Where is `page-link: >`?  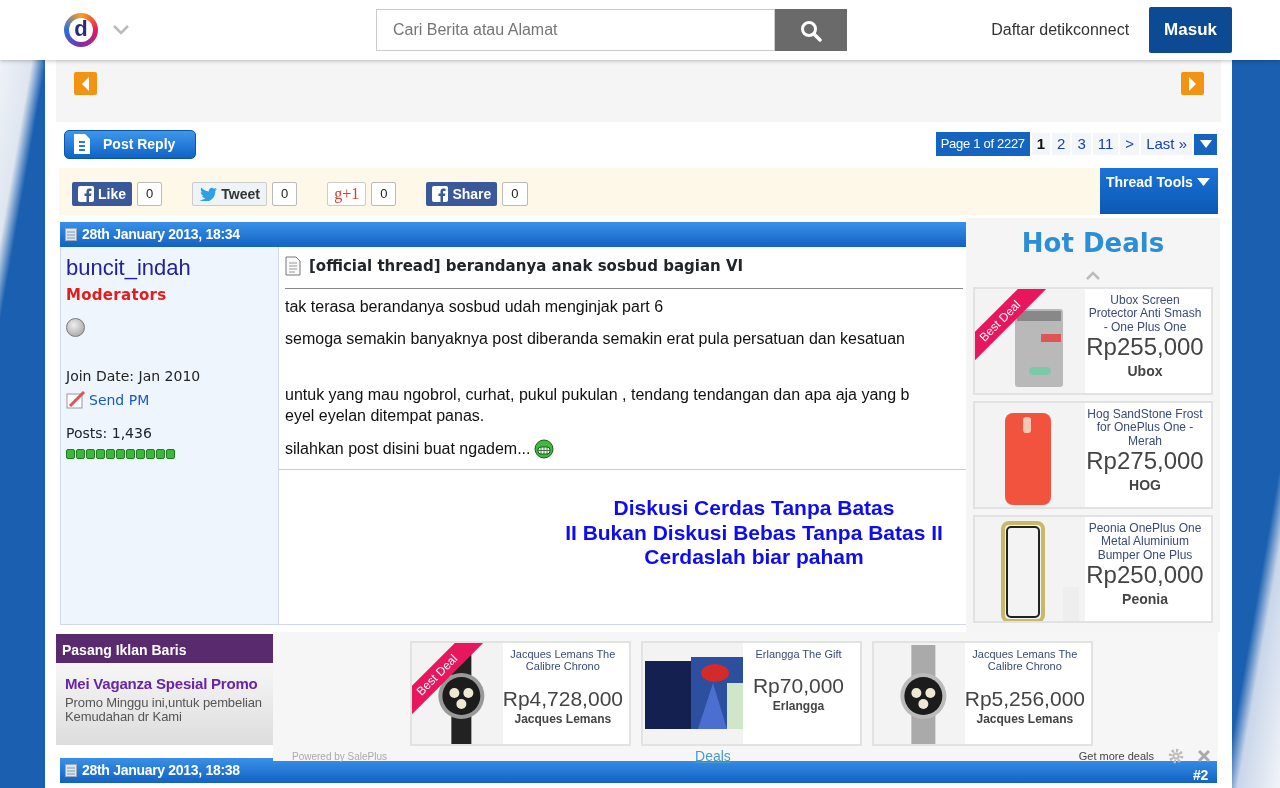
page-link: > is located at coordinates (1130, 144).